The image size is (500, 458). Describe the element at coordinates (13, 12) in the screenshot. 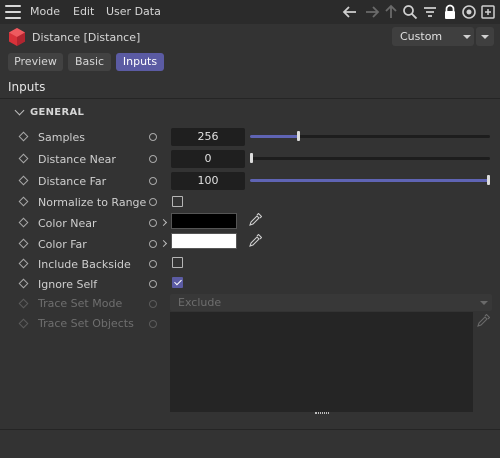

I see `hamburger-menu-icon` at that location.